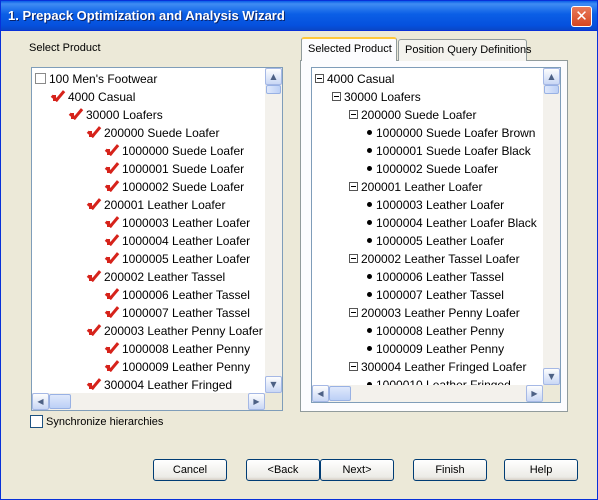  What do you see at coordinates (361, 79) in the screenshot?
I see `tree-node-label: 4000 Casual` at bounding box center [361, 79].